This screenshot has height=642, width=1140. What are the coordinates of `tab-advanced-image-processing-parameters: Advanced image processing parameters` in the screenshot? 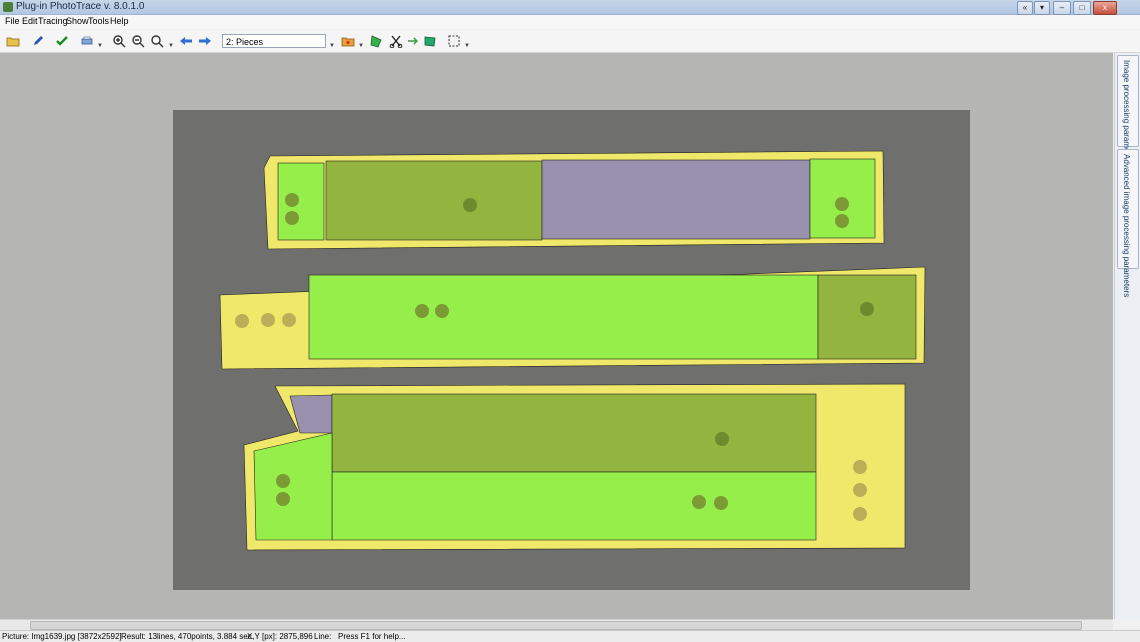 It's located at (1128, 223).